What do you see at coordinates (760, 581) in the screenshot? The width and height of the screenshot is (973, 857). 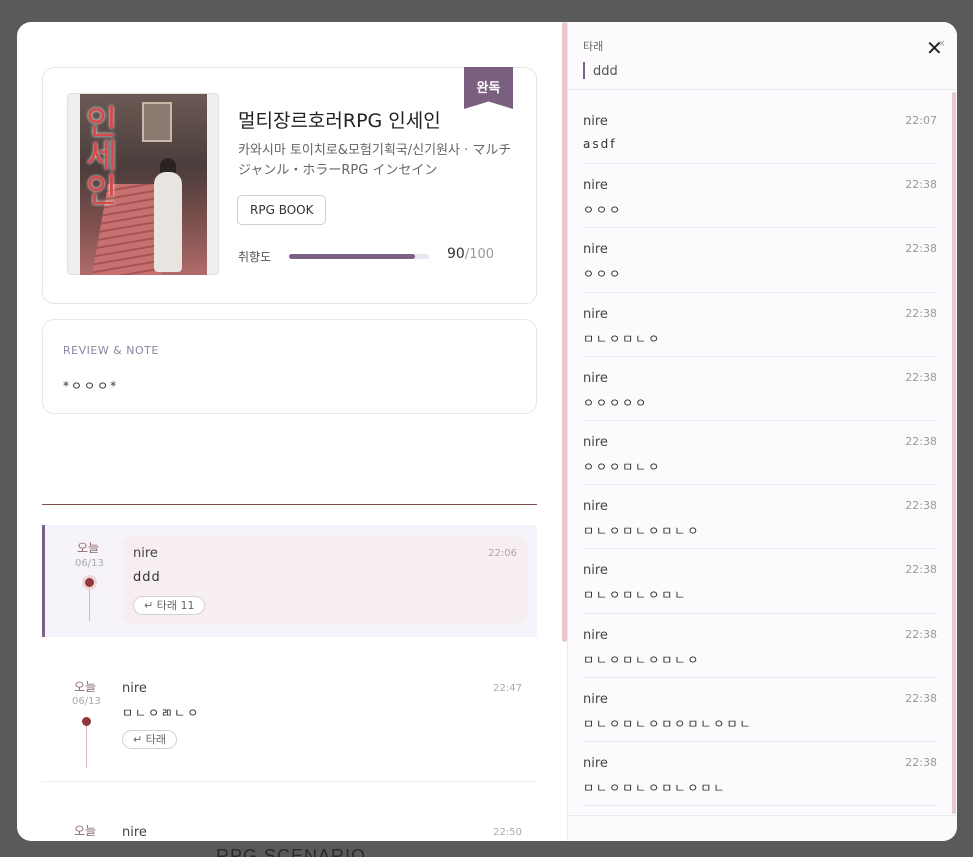 I see `thread-item: nire 22:38 ㅁㄴㅇㅁㄴㅇㅁㄴ` at bounding box center [760, 581].